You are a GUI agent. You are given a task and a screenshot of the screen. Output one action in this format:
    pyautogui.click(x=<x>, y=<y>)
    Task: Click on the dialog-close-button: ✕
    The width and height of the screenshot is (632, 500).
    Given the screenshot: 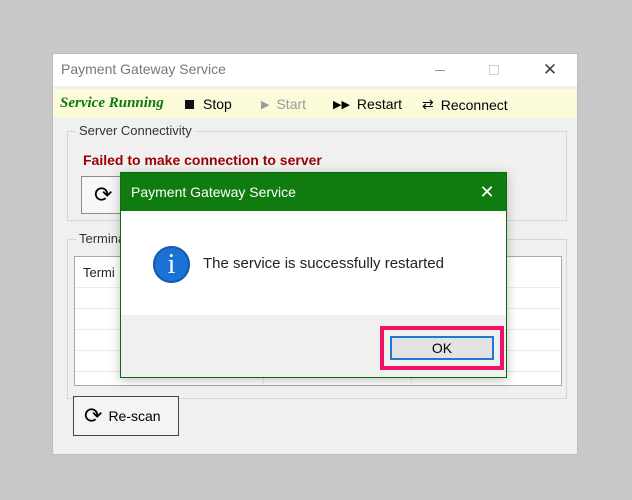 What is the action you would take?
    pyautogui.click(x=487, y=192)
    